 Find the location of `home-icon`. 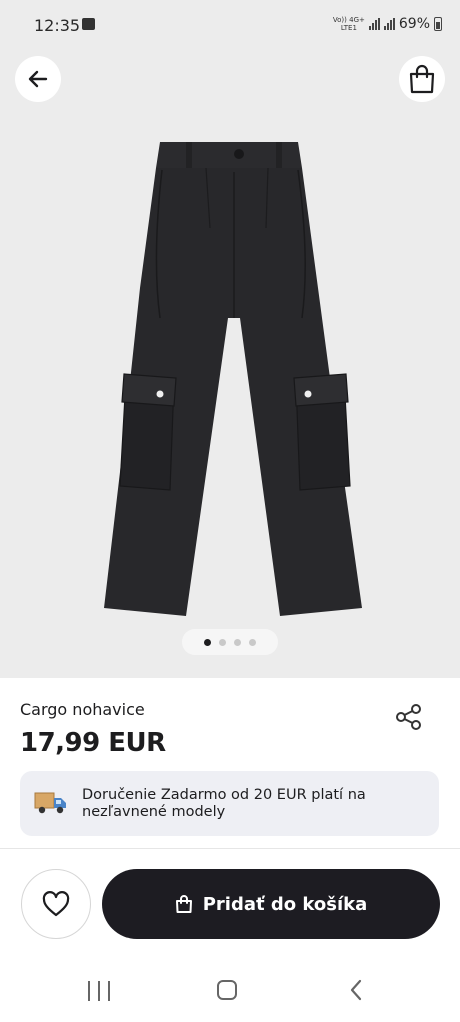

home-icon is located at coordinates (227, 990).